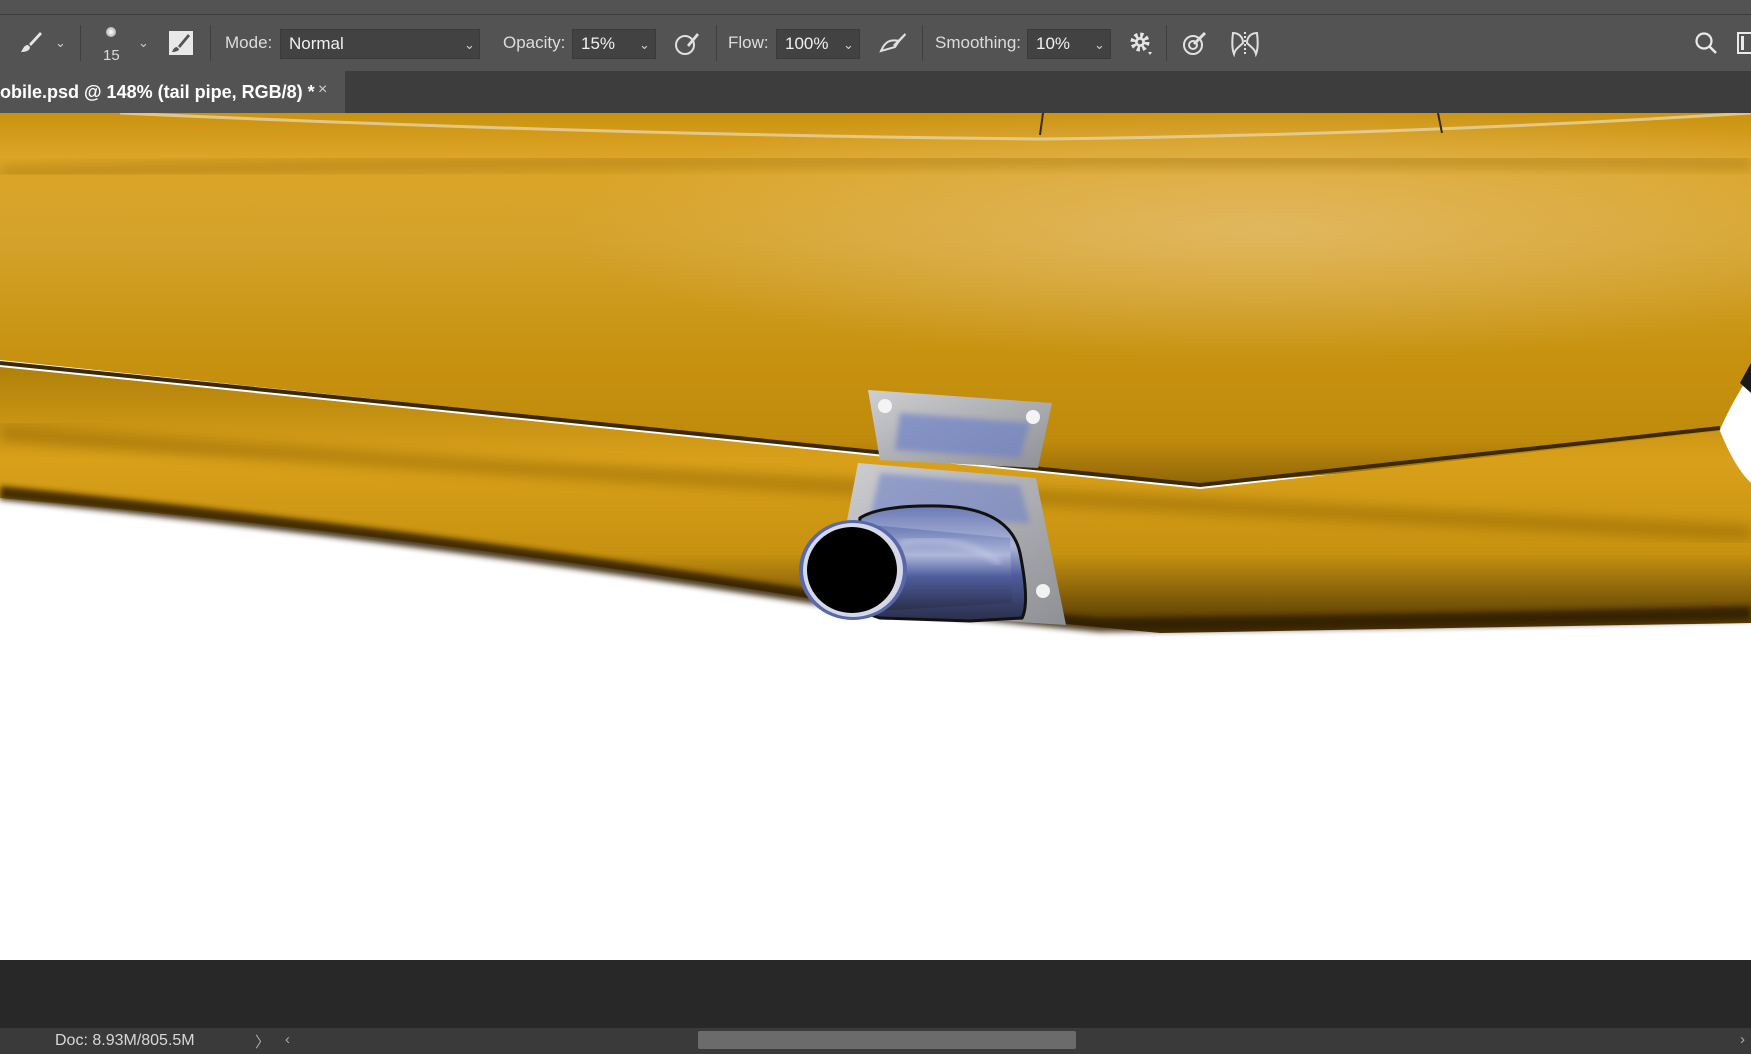  Describe the element at coordinates (1245, 43) in the screenshot. I see `symmetry-icon` at that location.